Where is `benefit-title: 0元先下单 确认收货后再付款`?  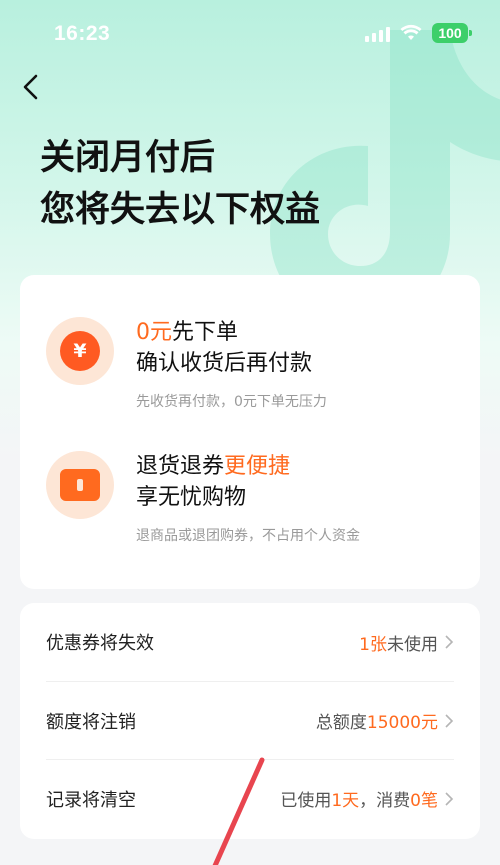 benefit-title: 0元先下单 确认收货后再付款 is located at coordinates (224, 348).